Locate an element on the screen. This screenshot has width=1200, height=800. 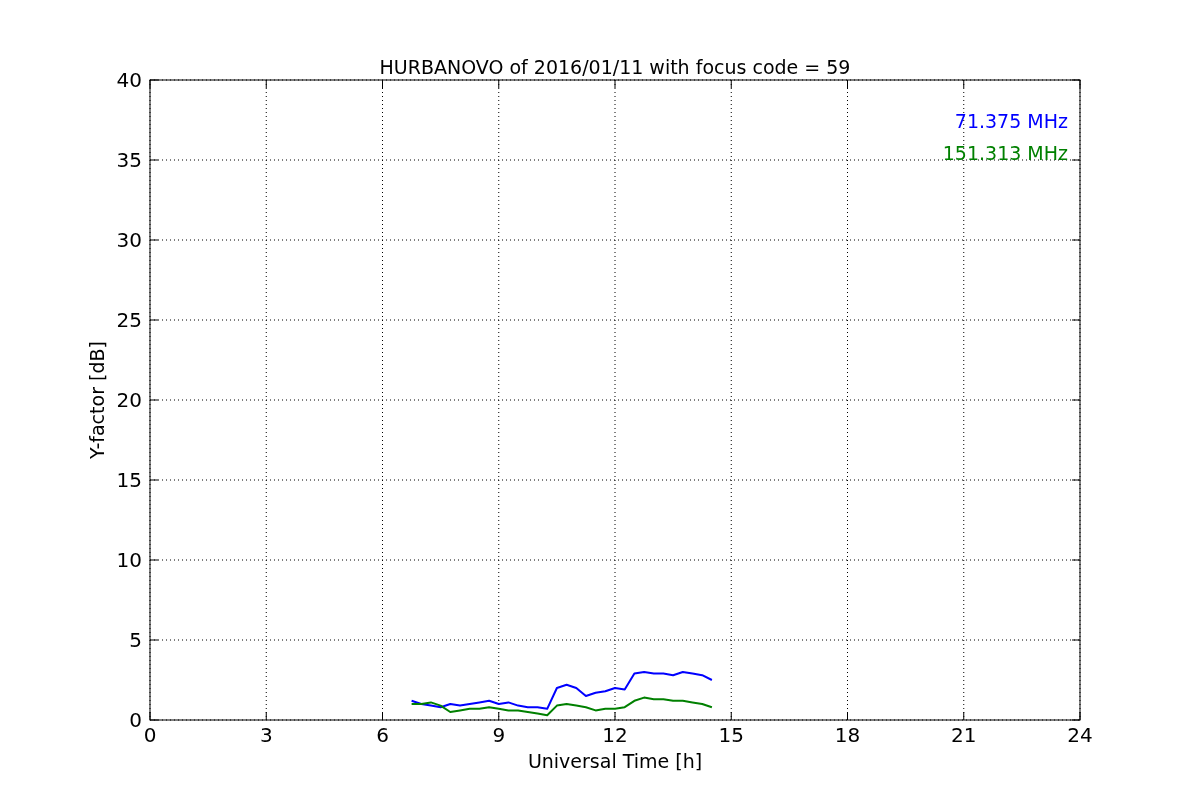
tick-label: 12 is located at coordinates (615, 735).